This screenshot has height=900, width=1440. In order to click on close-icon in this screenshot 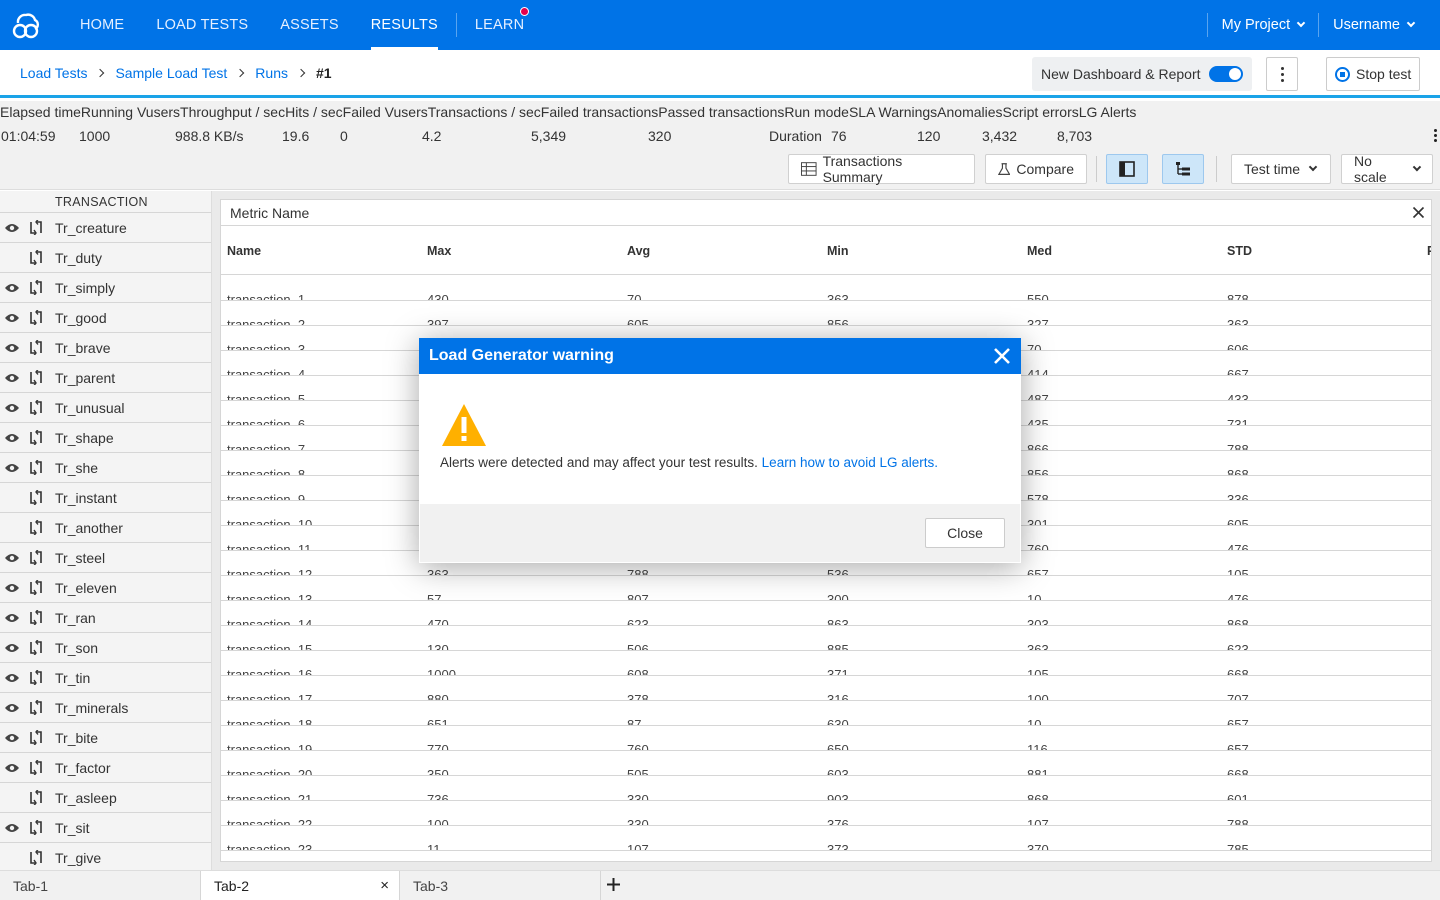, I will do `click(1002, 356)`.